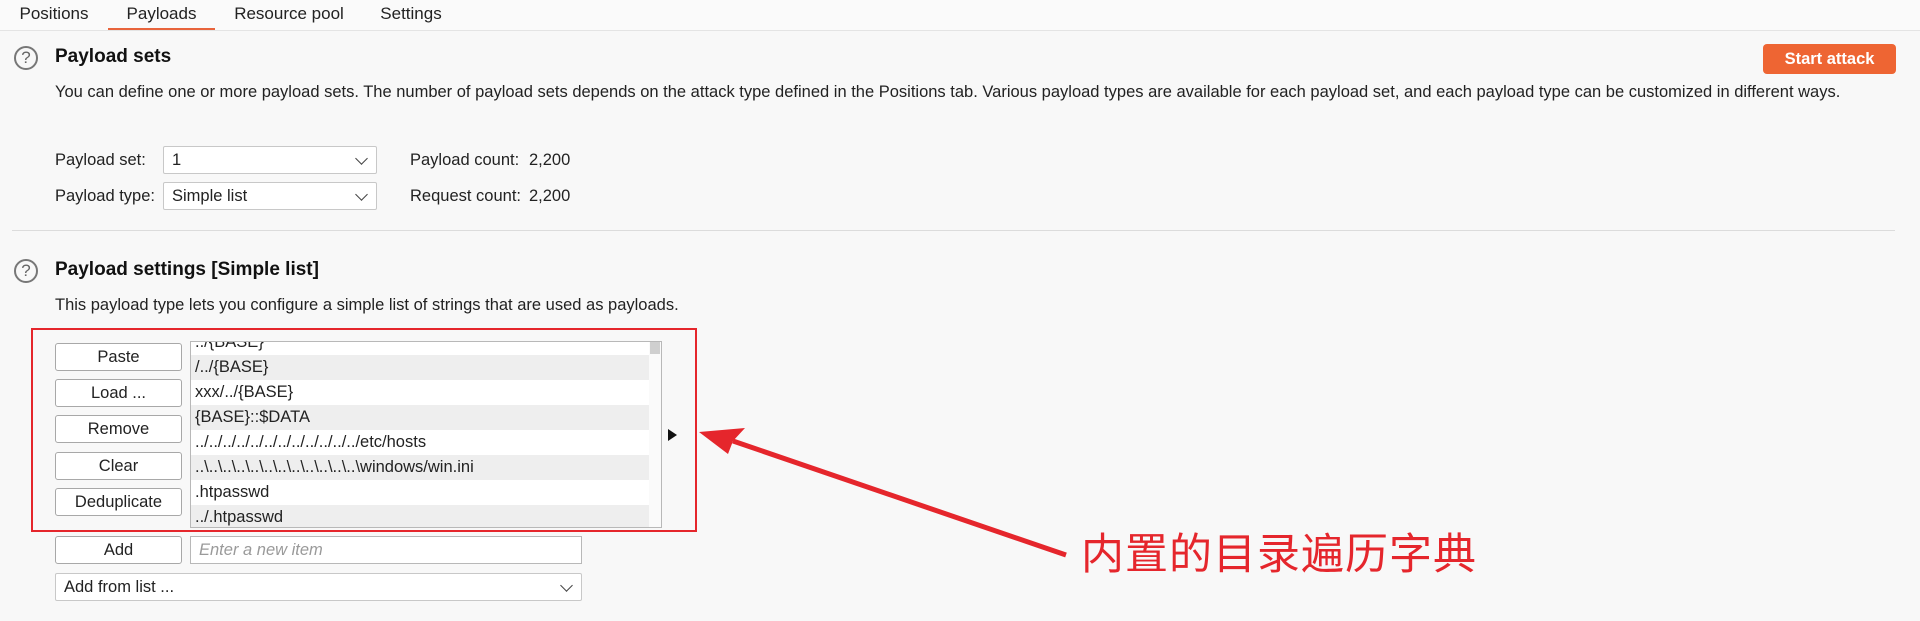 This screenshot has width=1920, height=621. I want to click on payload-type-value: Simple list, so click(210, 196).